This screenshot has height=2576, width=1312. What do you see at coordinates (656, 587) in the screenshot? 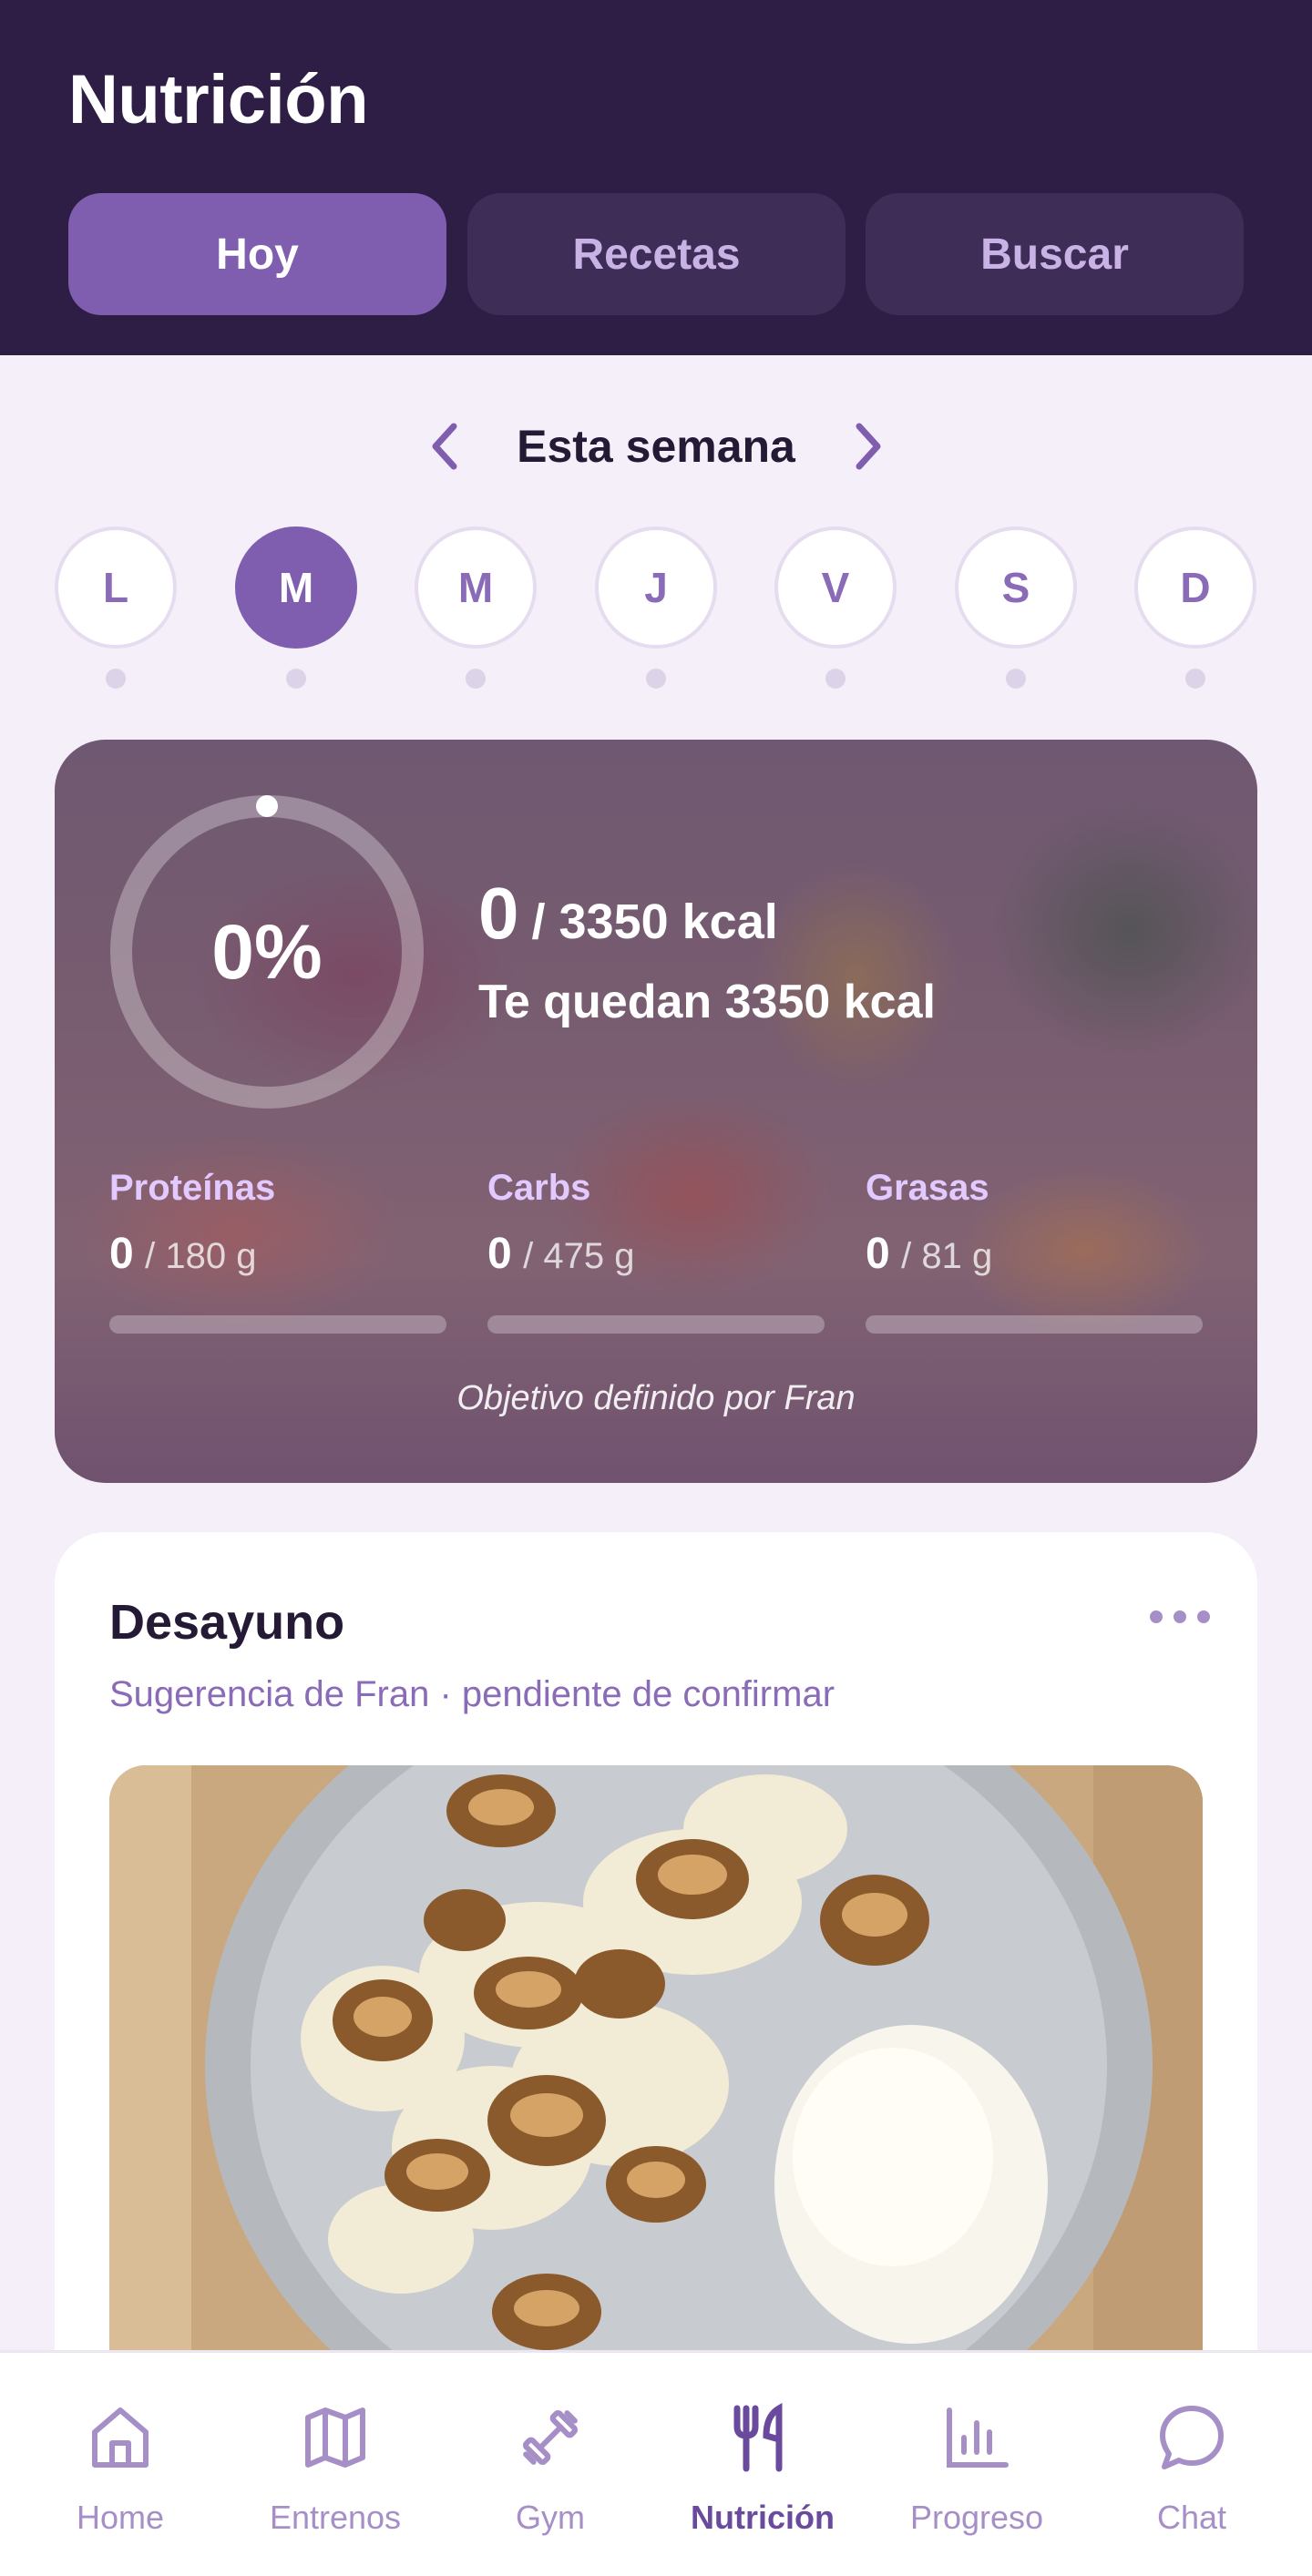
I see `day-button-jueves: J` at bounding box center [656, 587].